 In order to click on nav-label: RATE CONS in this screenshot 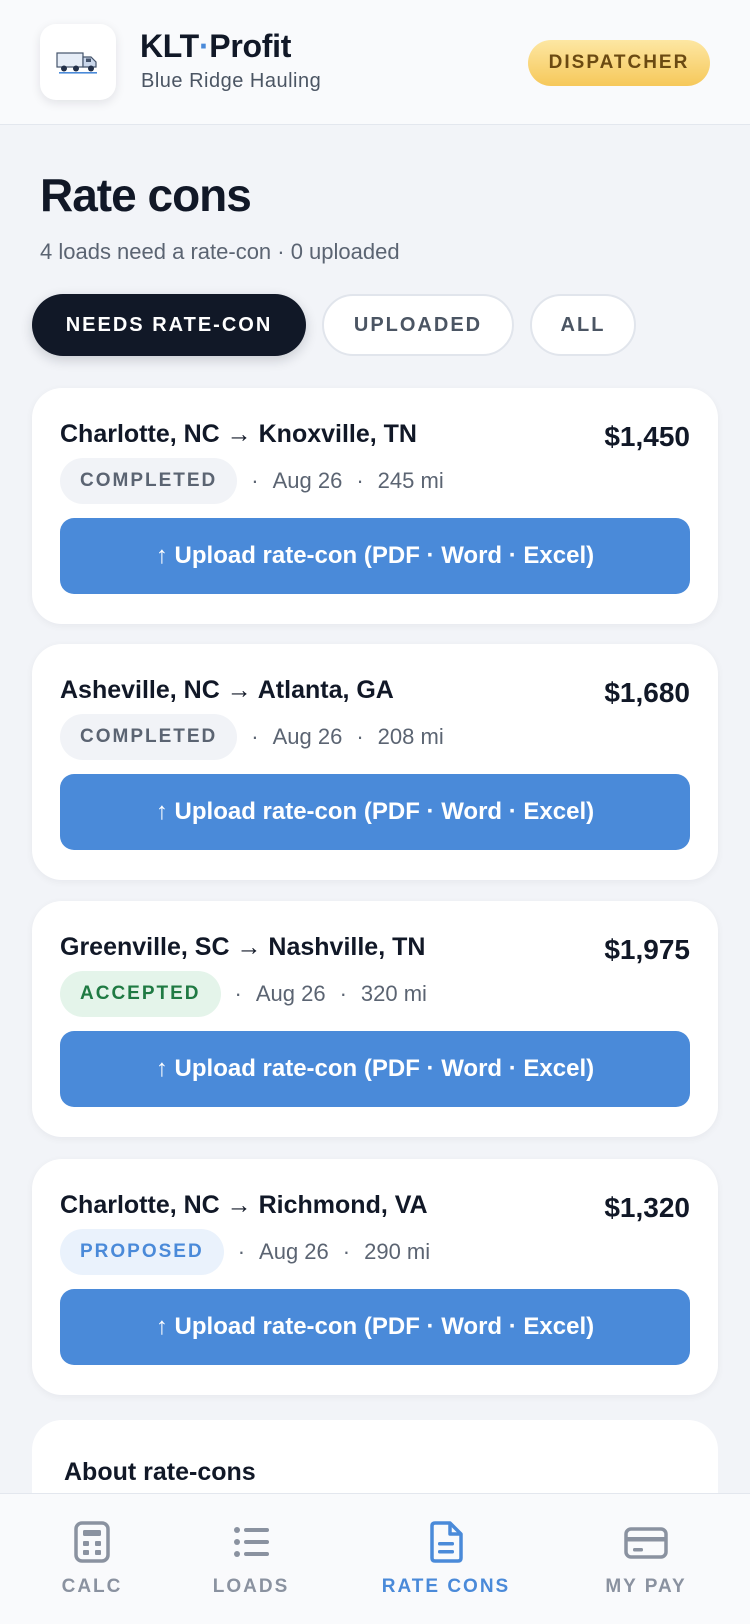, I will do `click(446, 1586)`.